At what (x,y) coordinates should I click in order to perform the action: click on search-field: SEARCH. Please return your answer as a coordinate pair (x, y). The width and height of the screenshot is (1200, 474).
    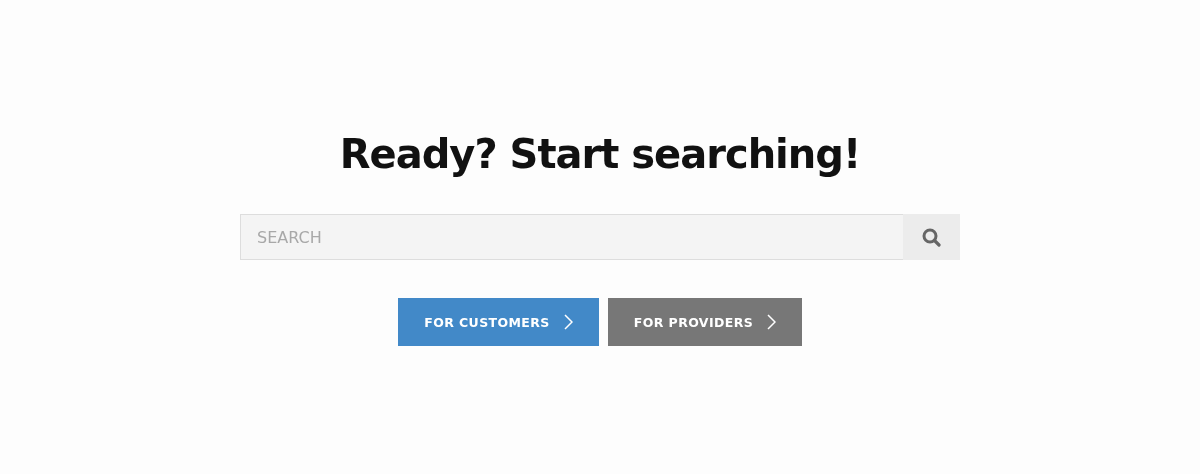
    Looking at the image, I should click on (571, 237).